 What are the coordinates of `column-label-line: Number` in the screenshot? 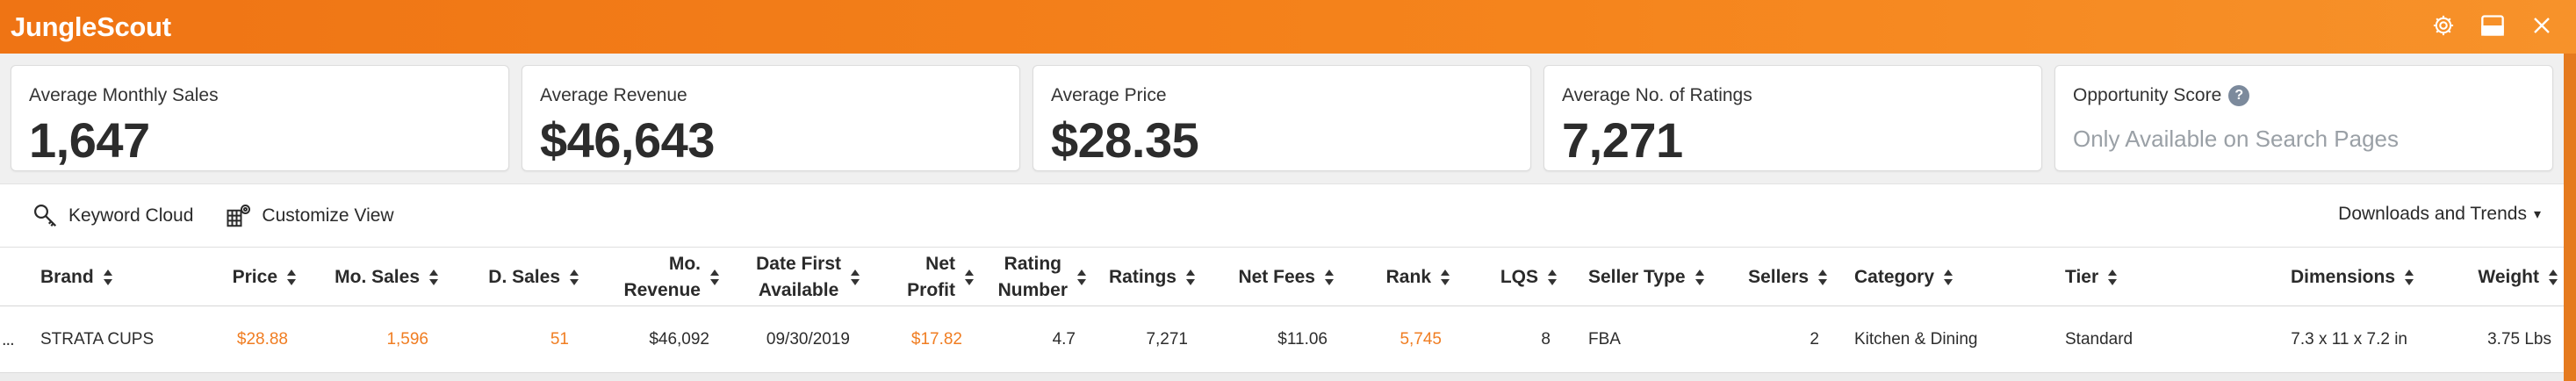 It's located at (1032, 290).